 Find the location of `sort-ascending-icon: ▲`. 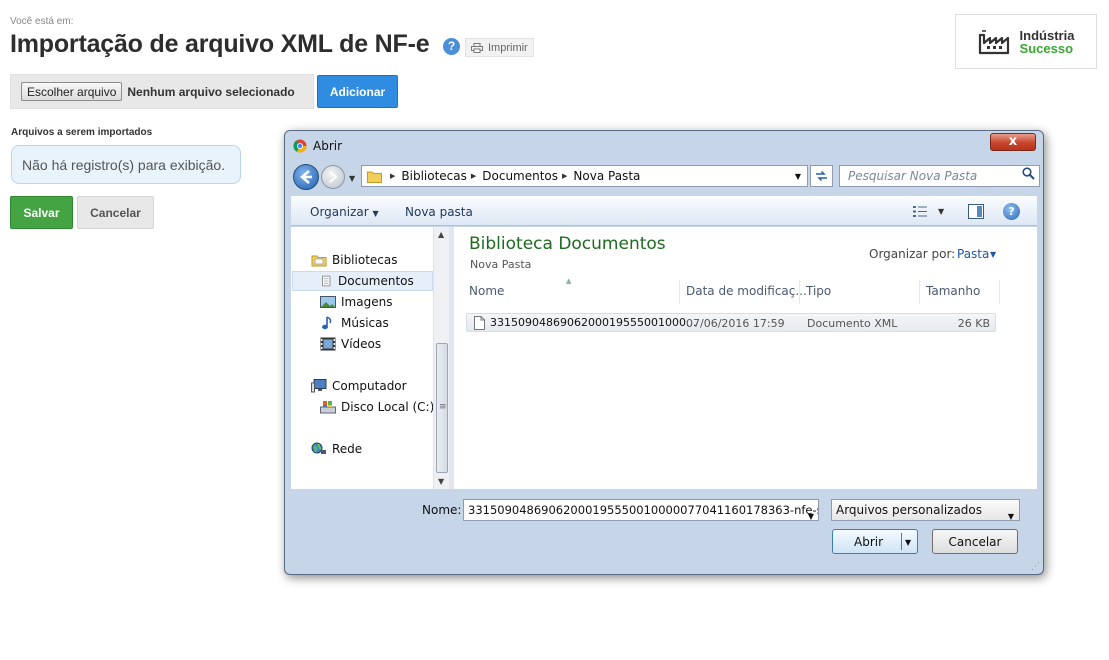

sort-ascending-icon: ▲ is located at coordinates (569, 281).